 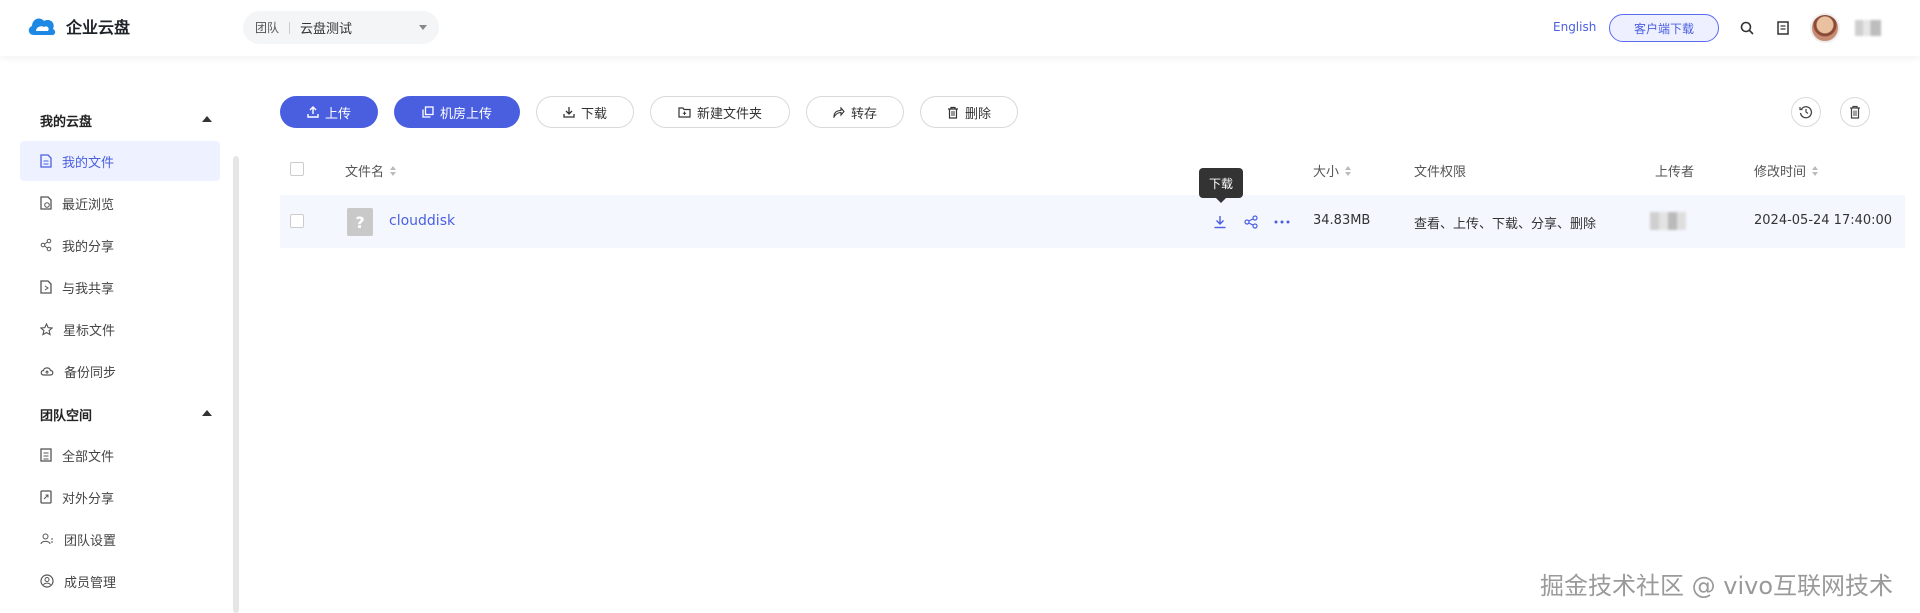 What do you see at coordinates (1780, 172) in the screenshot?
I see `column-header-label: 修改时间` at bounding box center [1780, 172].